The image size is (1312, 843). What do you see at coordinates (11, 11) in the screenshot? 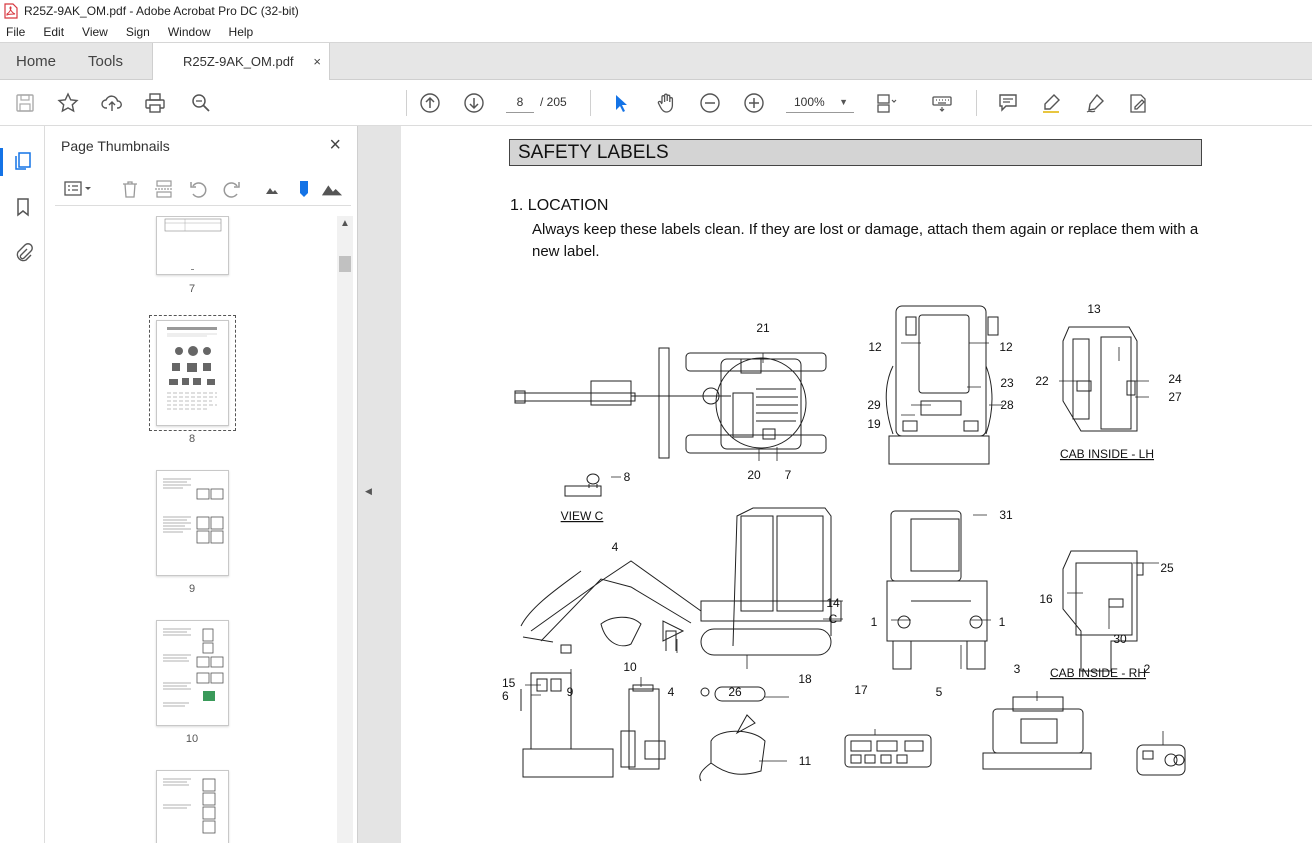
I see `pdf-app-icon` at bounding box center [11, 11].